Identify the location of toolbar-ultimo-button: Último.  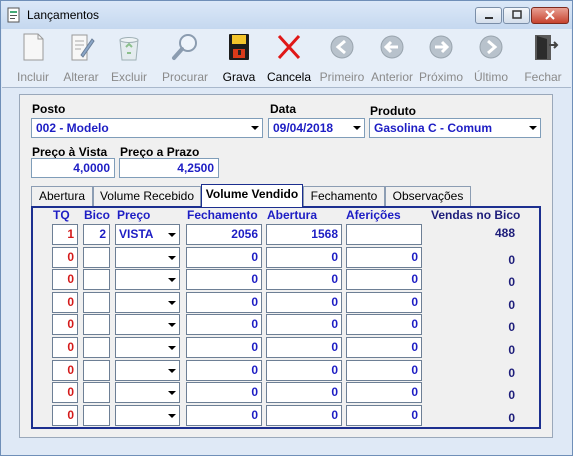
(491, 59).